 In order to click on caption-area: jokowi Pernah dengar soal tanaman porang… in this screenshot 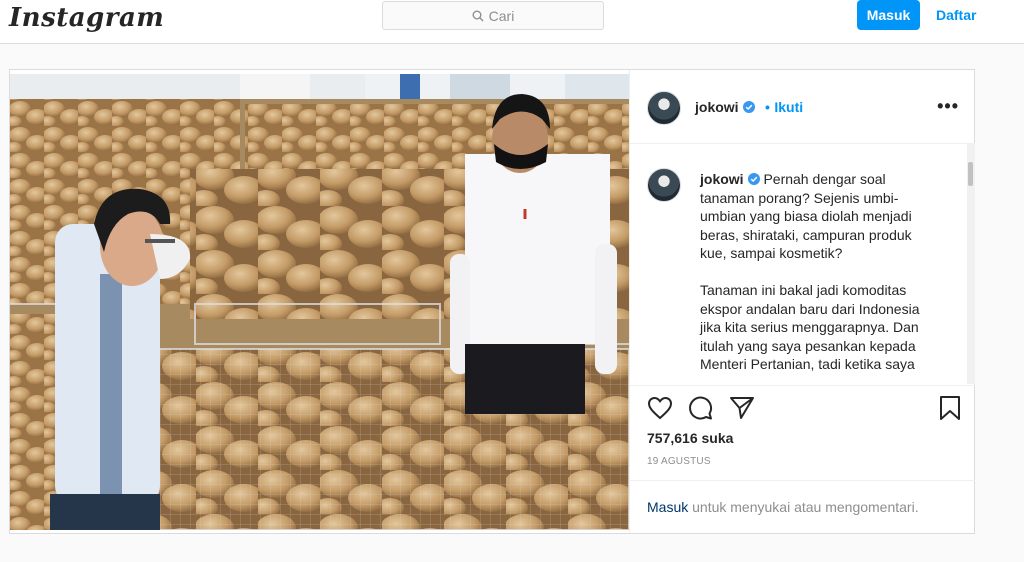, I will do `click(802, 264)`.